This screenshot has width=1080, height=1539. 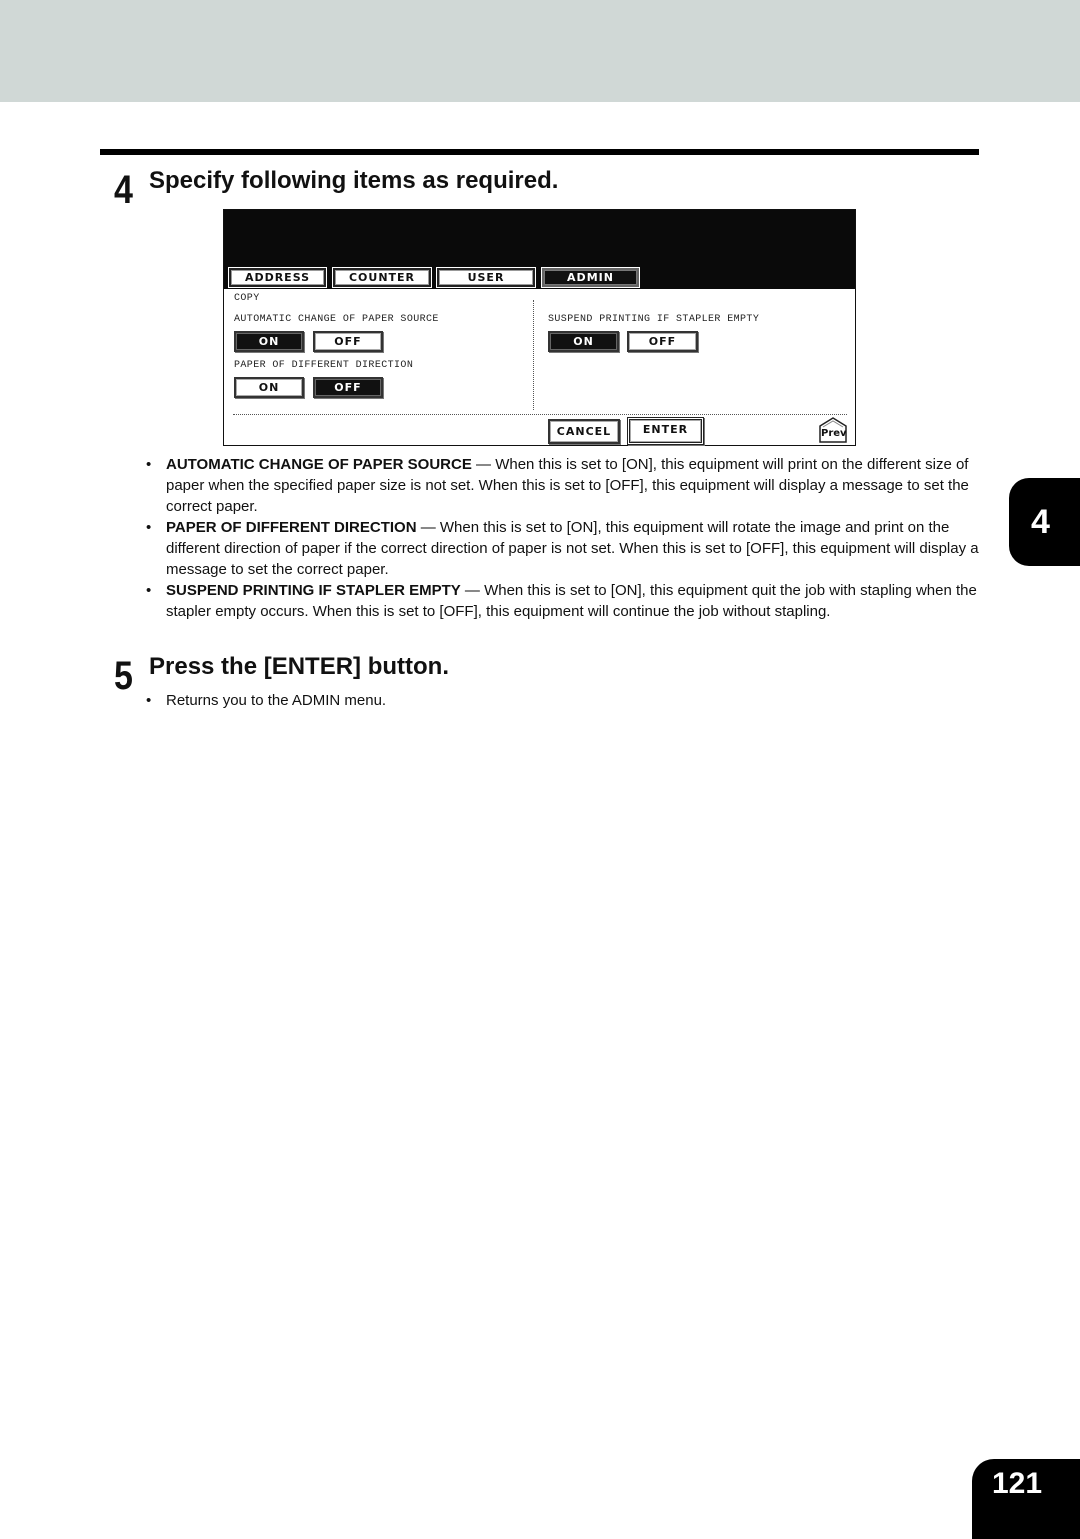 I want to click on suspend-on-button: ON, so click(x=583, y=341).